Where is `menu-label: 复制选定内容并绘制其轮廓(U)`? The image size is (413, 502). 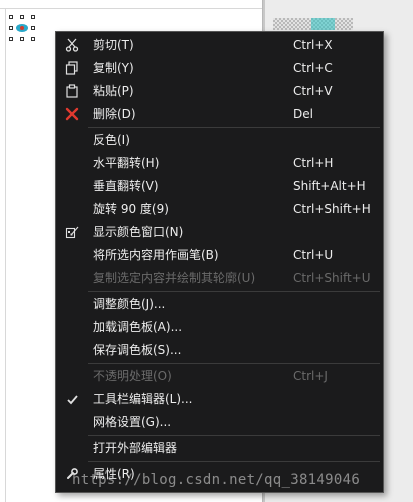
menu-label: 复制选定内容并绘制其轮廓(U) is located at coordinates (174, 278).